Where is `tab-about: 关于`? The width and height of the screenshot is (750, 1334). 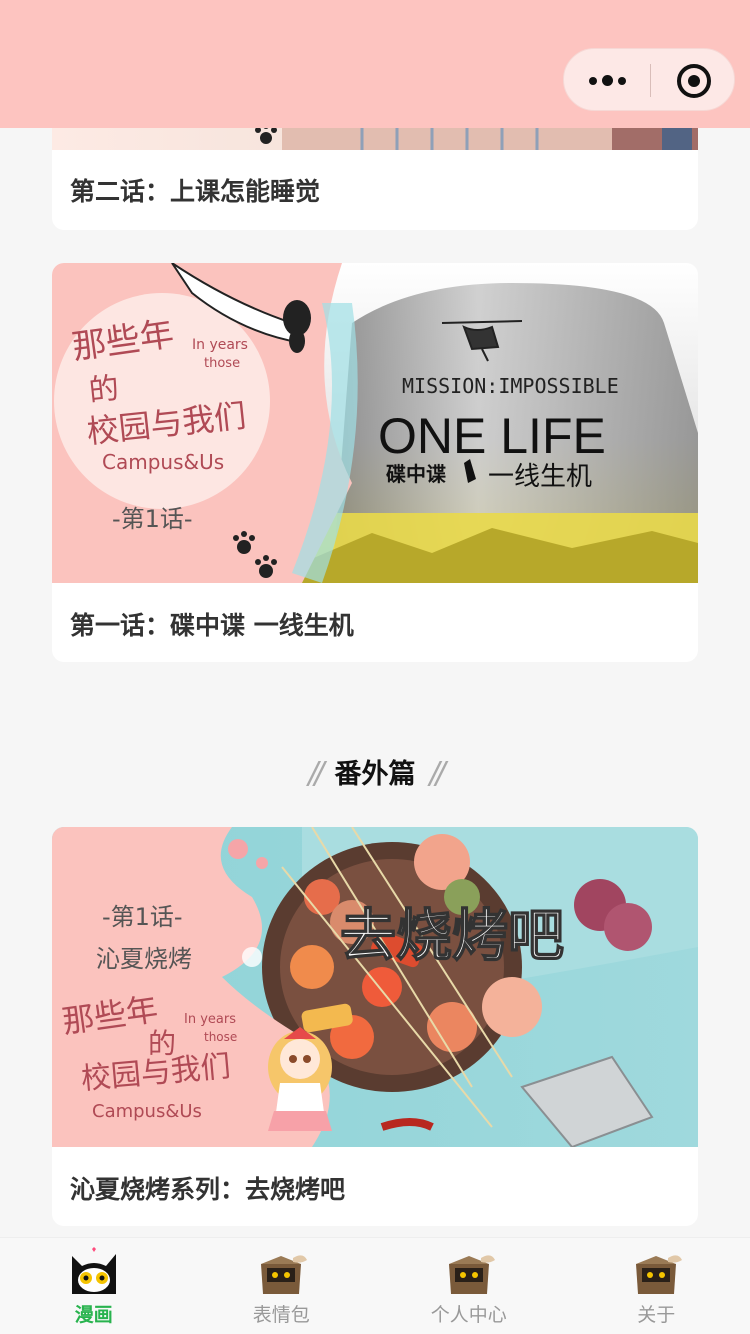
tab-about: 关于 is located at coordinates (656, 1286).